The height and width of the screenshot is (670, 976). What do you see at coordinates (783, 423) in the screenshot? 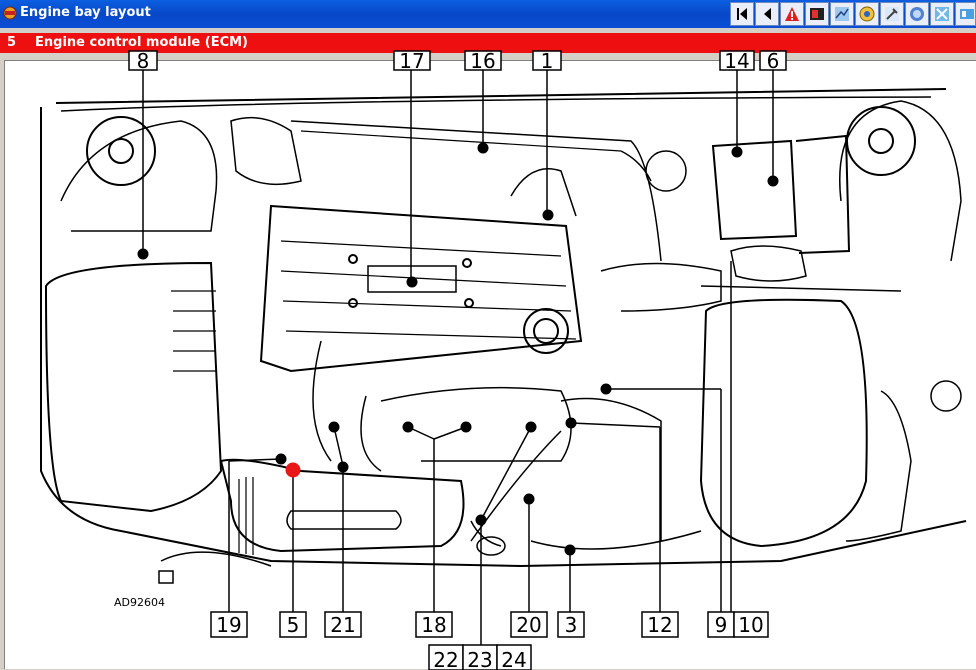
I see `coolant-reservoir` at bounding box center [783, 423].